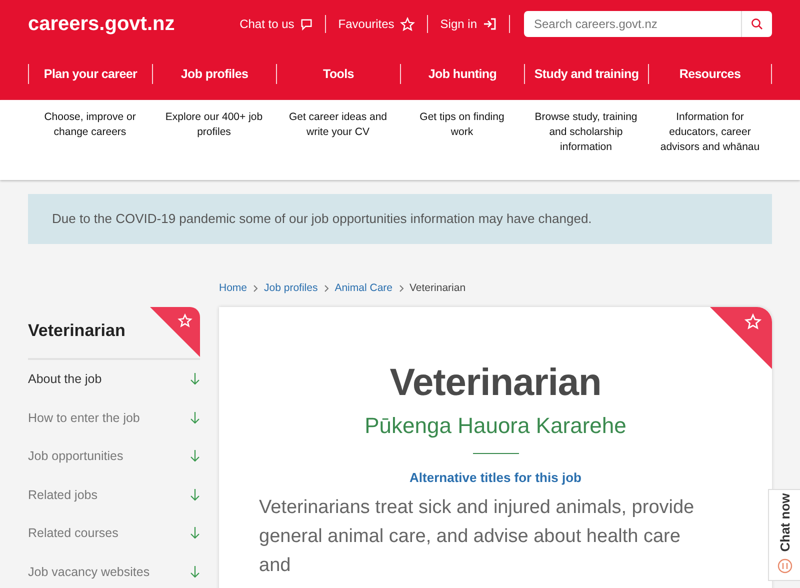  What do you see at coordinates (214, 125) in the screenshot?
I see `nav-description: Explore our 400+ job profiles` at bounding box center [214, 125].